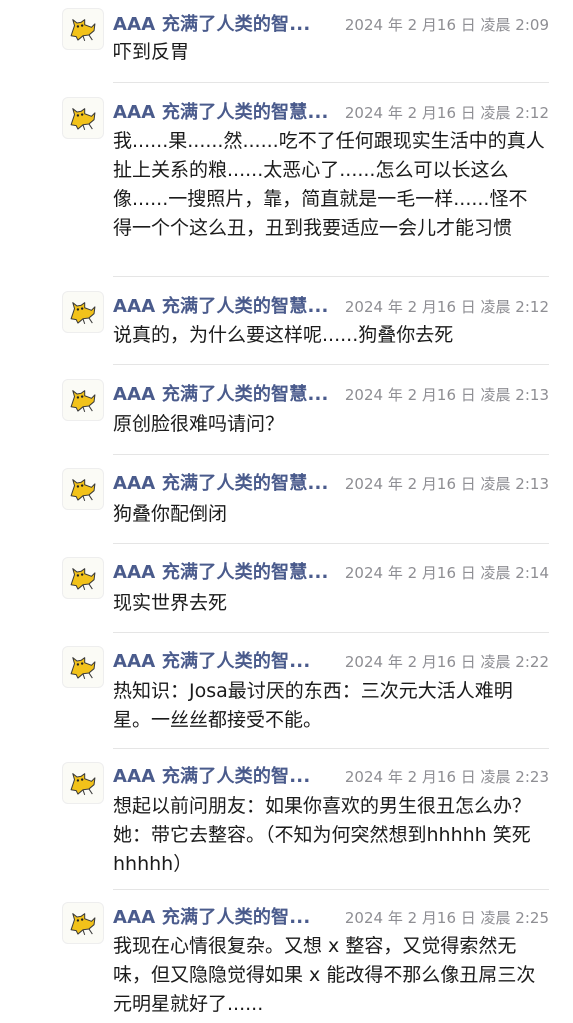  Describe the element at coordinates (331, 660) in the screenshot. I see `message-header: AAA 充满了人类的智... 2024 年 2 月16 日 凌晨 2:22` at that location.